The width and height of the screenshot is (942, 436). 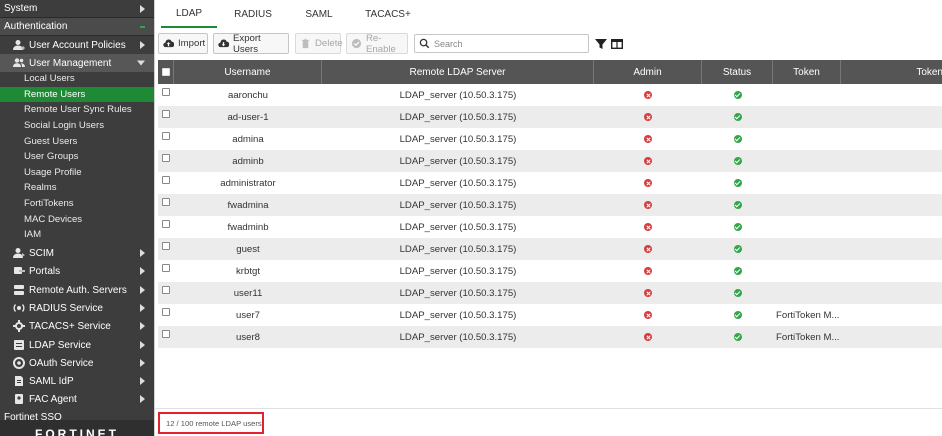 What do you see at coordinates (377, 44) in the screenshot?
I see `re-enable-button: Re-Enable` at bounding box center [377, 44].